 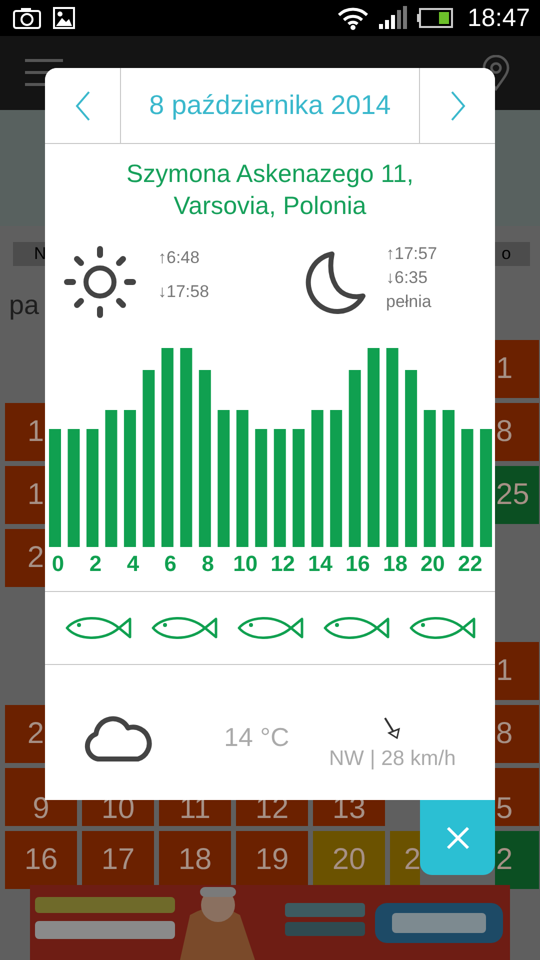 What do you see at coordinates (507, 254) in the screenshot?
I see `weekday-label: o` at bounding box center [507, 254].